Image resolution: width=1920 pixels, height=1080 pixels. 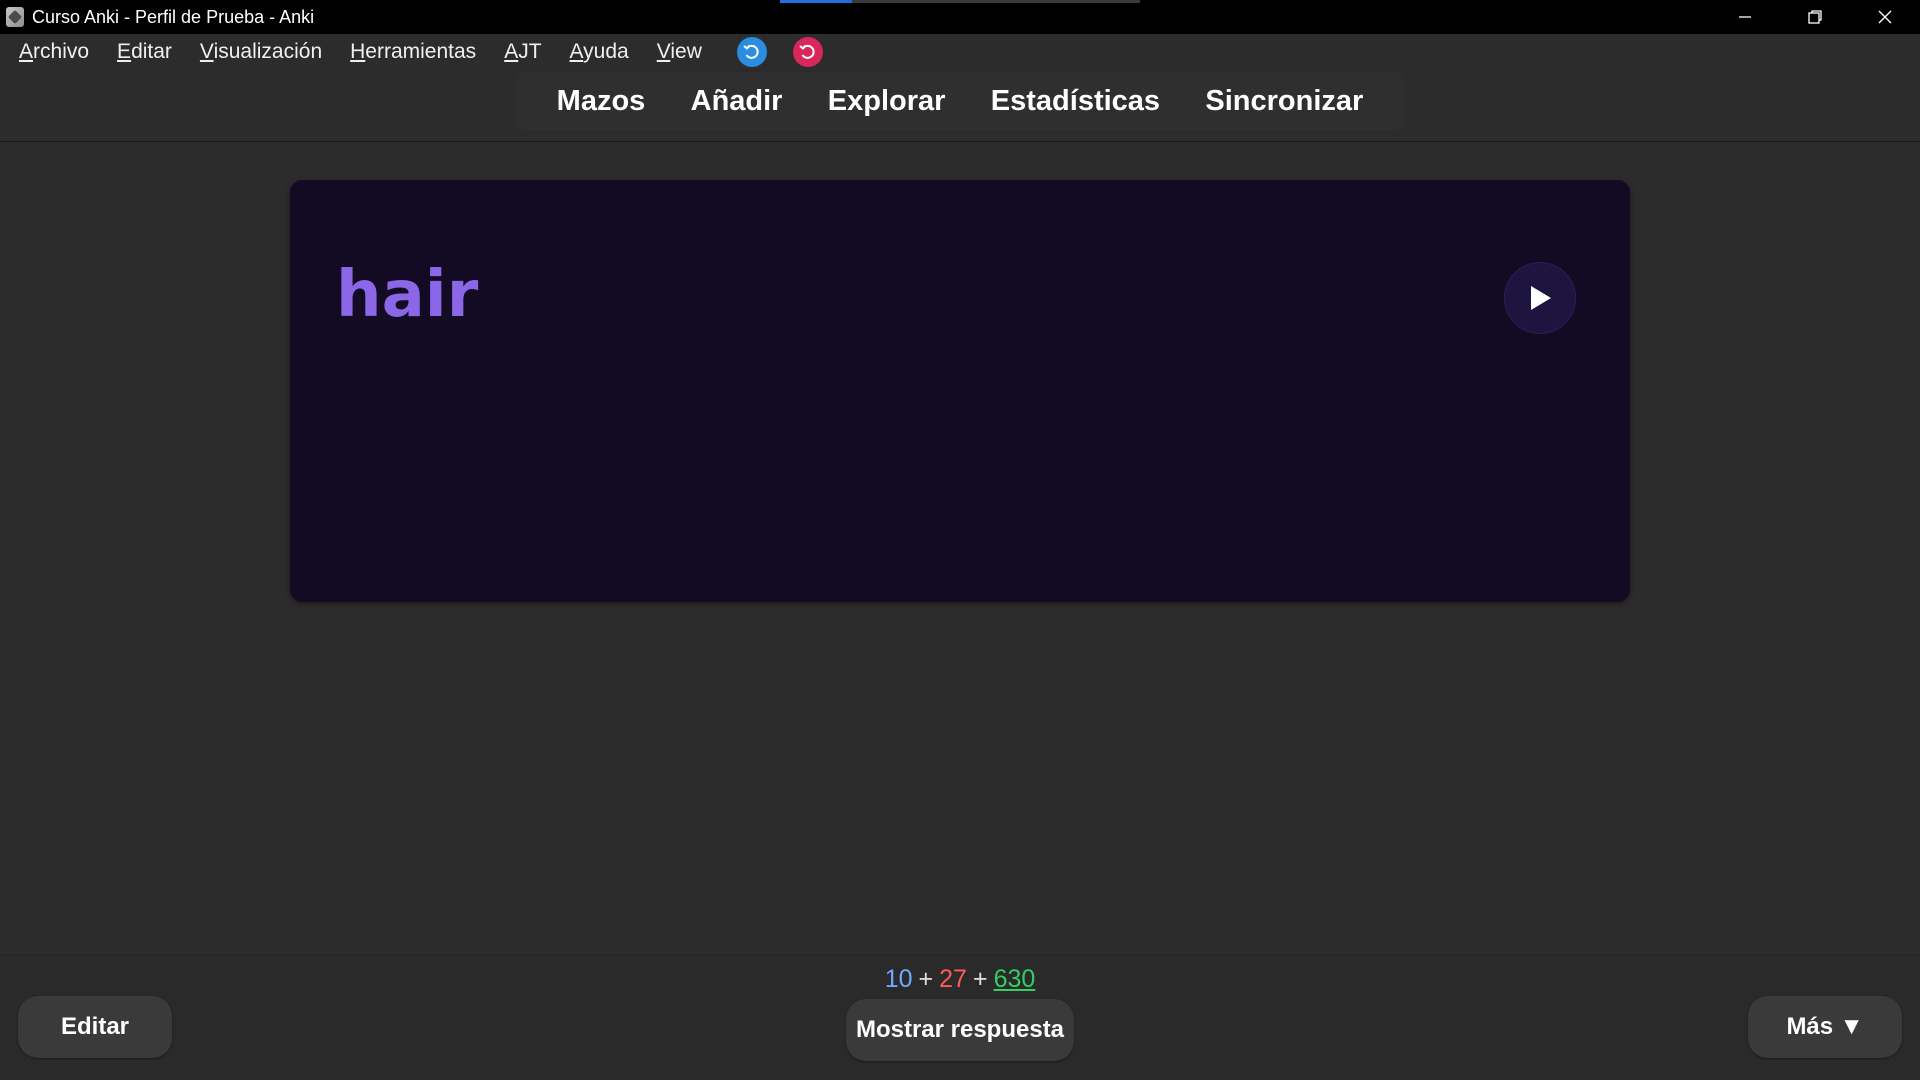 What do you see at coordinates (173, 16) in the screenshot?
I see `window-title: Curso Anki - Perfil de Prueba - Anki` at bounding box center [173, 16].